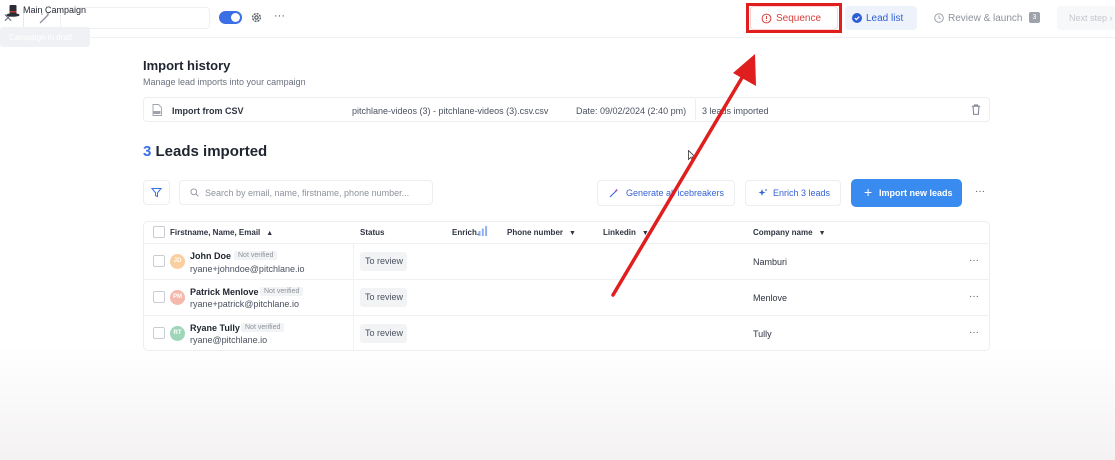  Describe the element at coordinates (783, 232) in the screenshot. I see `column-company-label: Company name` at that location.